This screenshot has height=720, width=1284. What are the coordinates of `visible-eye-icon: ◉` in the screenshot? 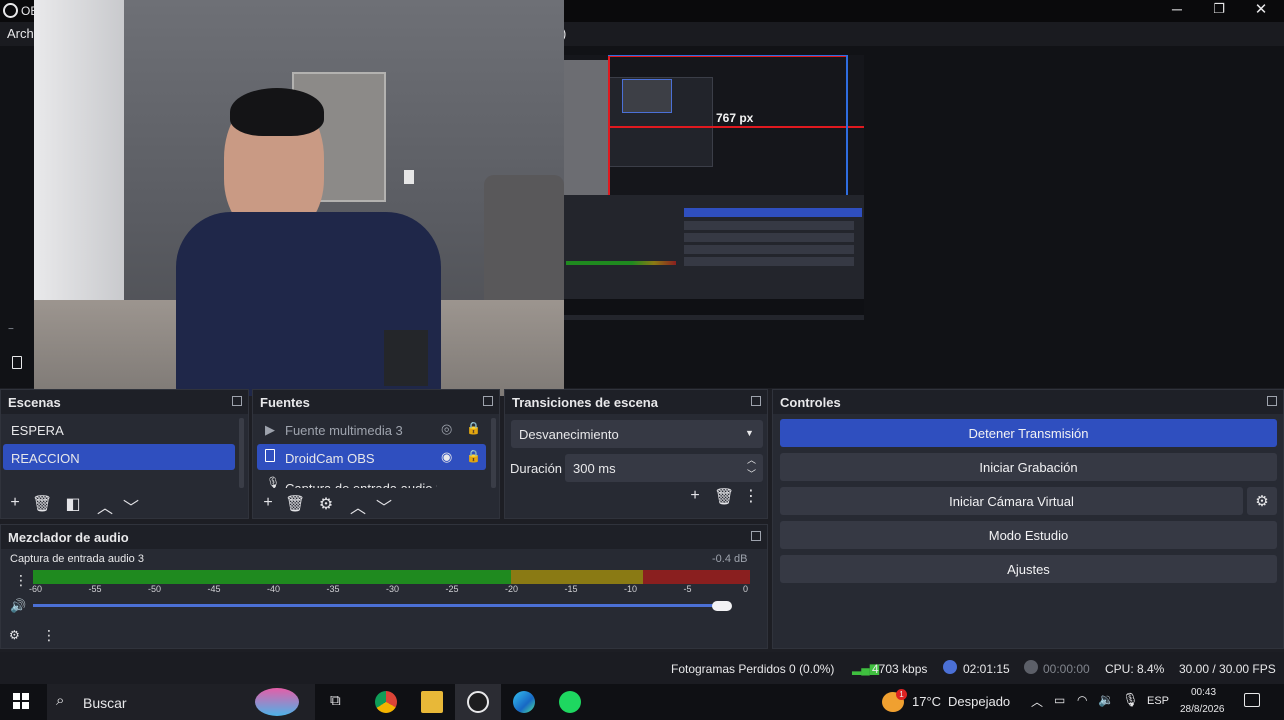 It's located at (446, 457).